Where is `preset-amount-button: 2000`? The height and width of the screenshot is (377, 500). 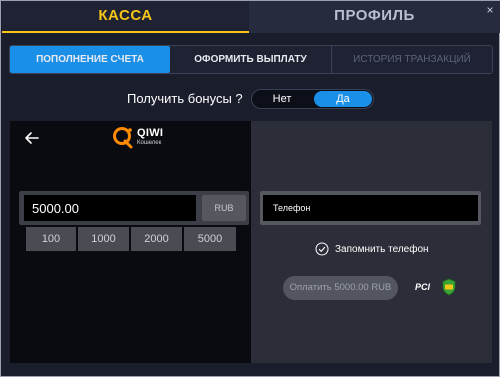
preset-amount-button: 2000 is located at coordinates (156, 239).